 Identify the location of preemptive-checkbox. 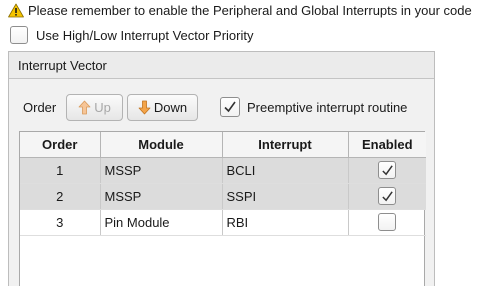
(230, 107).